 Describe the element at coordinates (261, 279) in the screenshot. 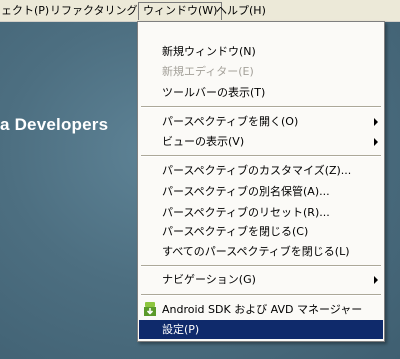

I see `menu-item-navigation: ナビゲーション(G)` at that location.